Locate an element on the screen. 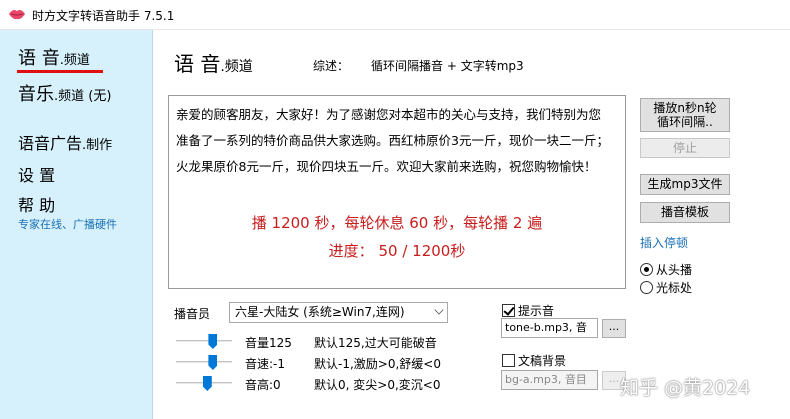  page-title-sub: .频道 is located at coordinates (236, 67).